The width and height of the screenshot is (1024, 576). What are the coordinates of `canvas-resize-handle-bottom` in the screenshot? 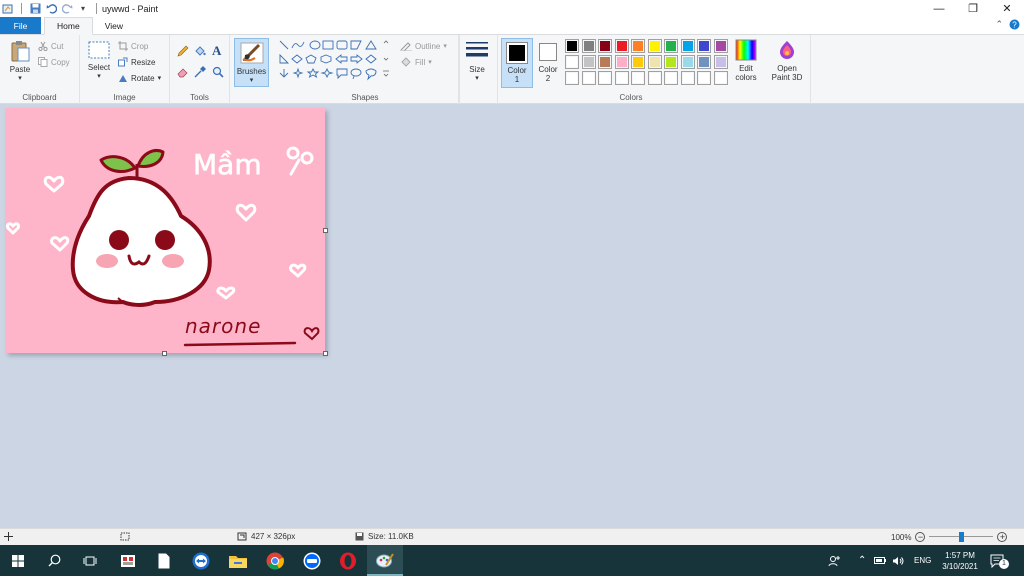 It's located at (164, 353).